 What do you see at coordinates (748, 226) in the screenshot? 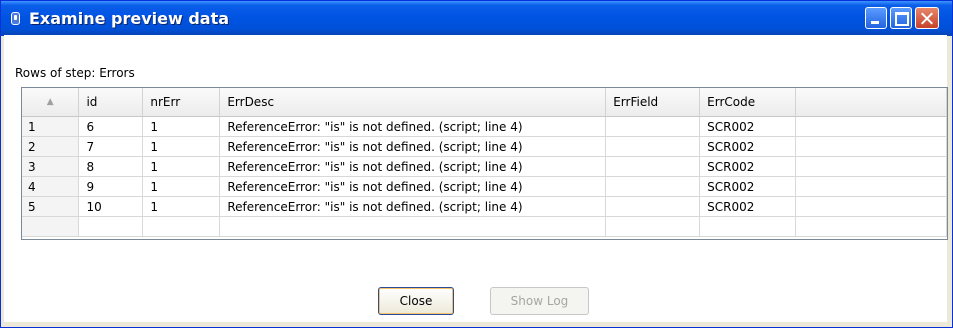
I see `cell-errcode` at bounding box center [748, 226].